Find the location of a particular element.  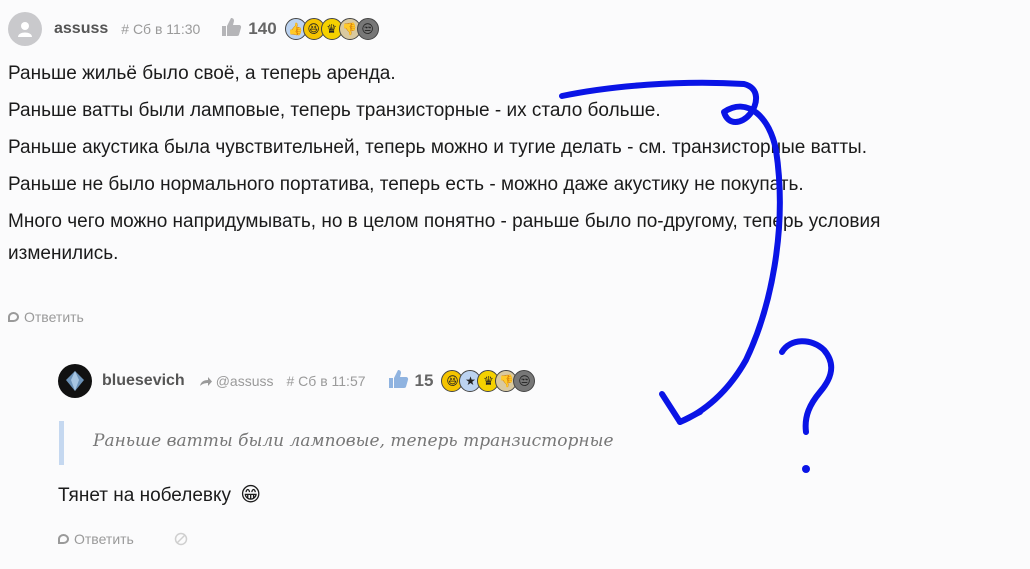

reply-body: Тянет на нобелевку 😁 is located at coordinates (159, 495).